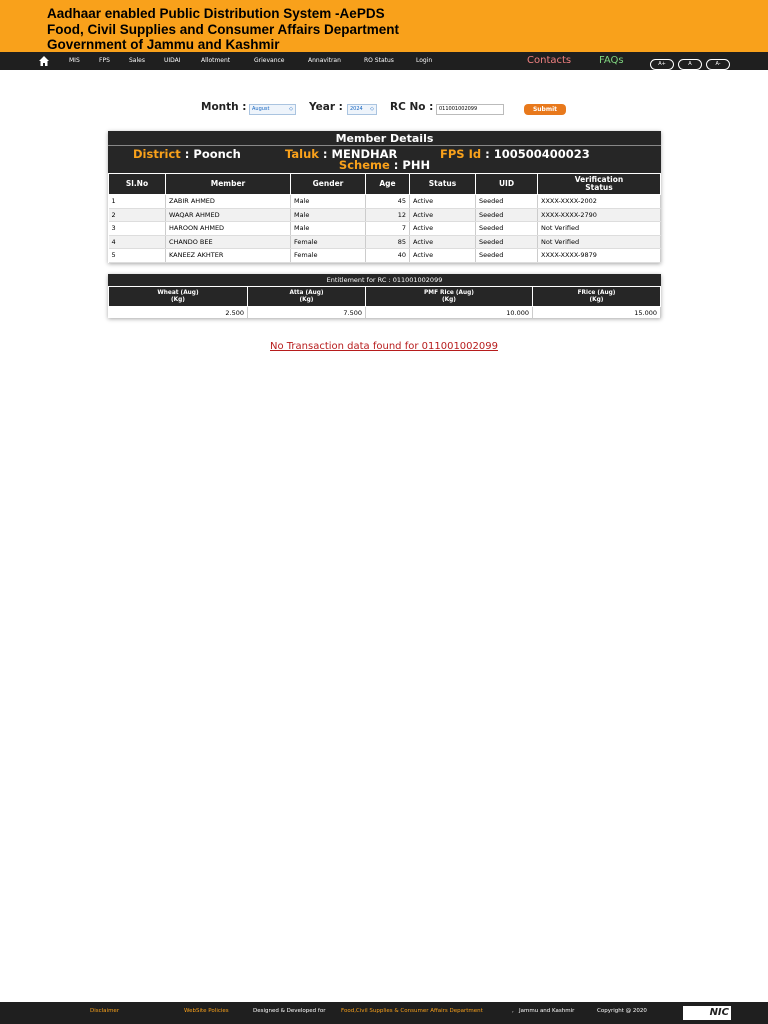  Describe the element at coordinates (178, 312) in the screenshot. I see `cell-wheat: 2.500` at that location.